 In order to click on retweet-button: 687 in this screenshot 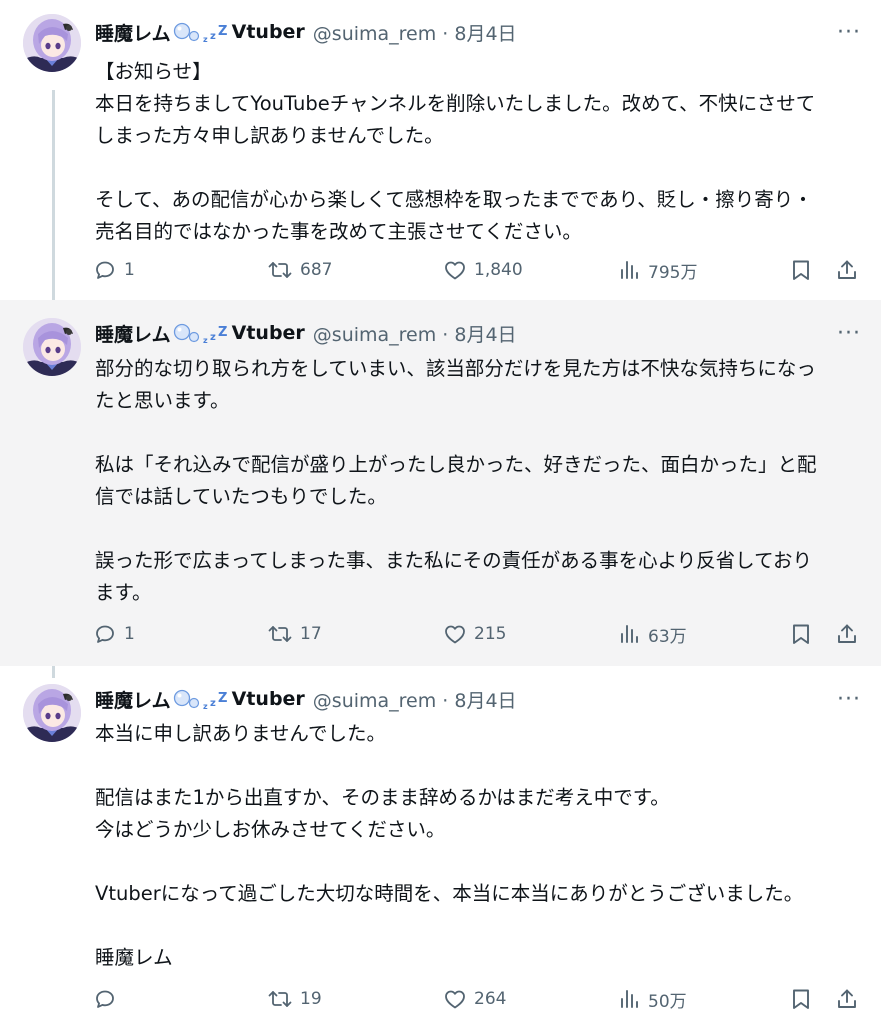, I will do `click(299, 270)`.